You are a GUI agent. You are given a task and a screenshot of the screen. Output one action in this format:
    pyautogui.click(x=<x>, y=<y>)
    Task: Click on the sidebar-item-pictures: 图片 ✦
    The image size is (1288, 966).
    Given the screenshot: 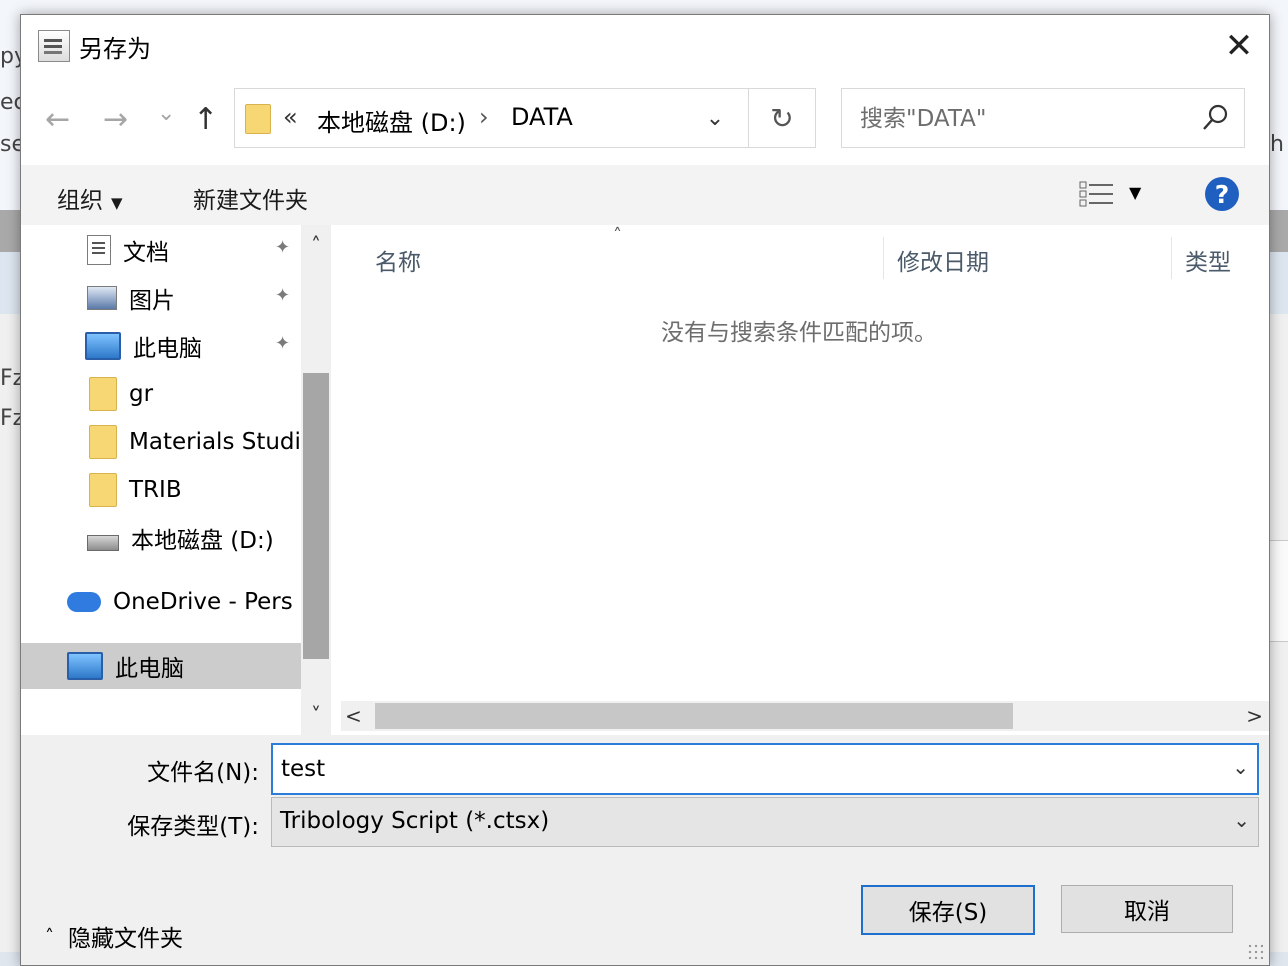 What is the action you would take?
    pyautogui.click(x=161, y=298)
    